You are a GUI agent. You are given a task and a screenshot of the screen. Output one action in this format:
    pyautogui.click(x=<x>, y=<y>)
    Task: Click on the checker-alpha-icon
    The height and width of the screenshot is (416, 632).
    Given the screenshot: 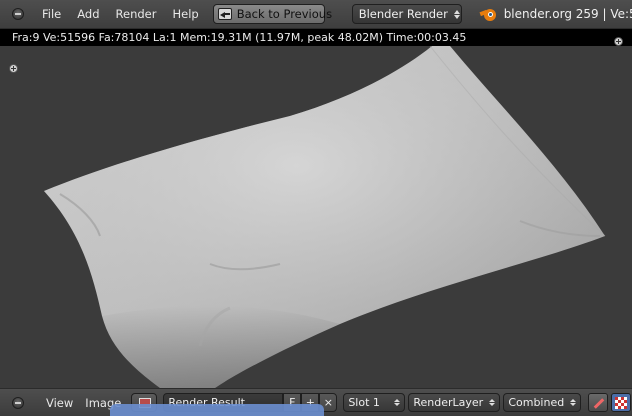 What is the action you would take?
    pyautogui.click(x=621, y=402)
    